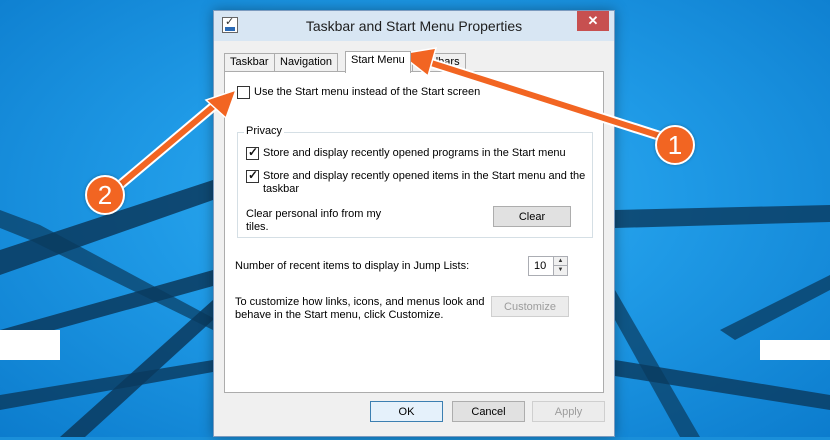  I want to click on clear-button: Clear, so click(532, 216).